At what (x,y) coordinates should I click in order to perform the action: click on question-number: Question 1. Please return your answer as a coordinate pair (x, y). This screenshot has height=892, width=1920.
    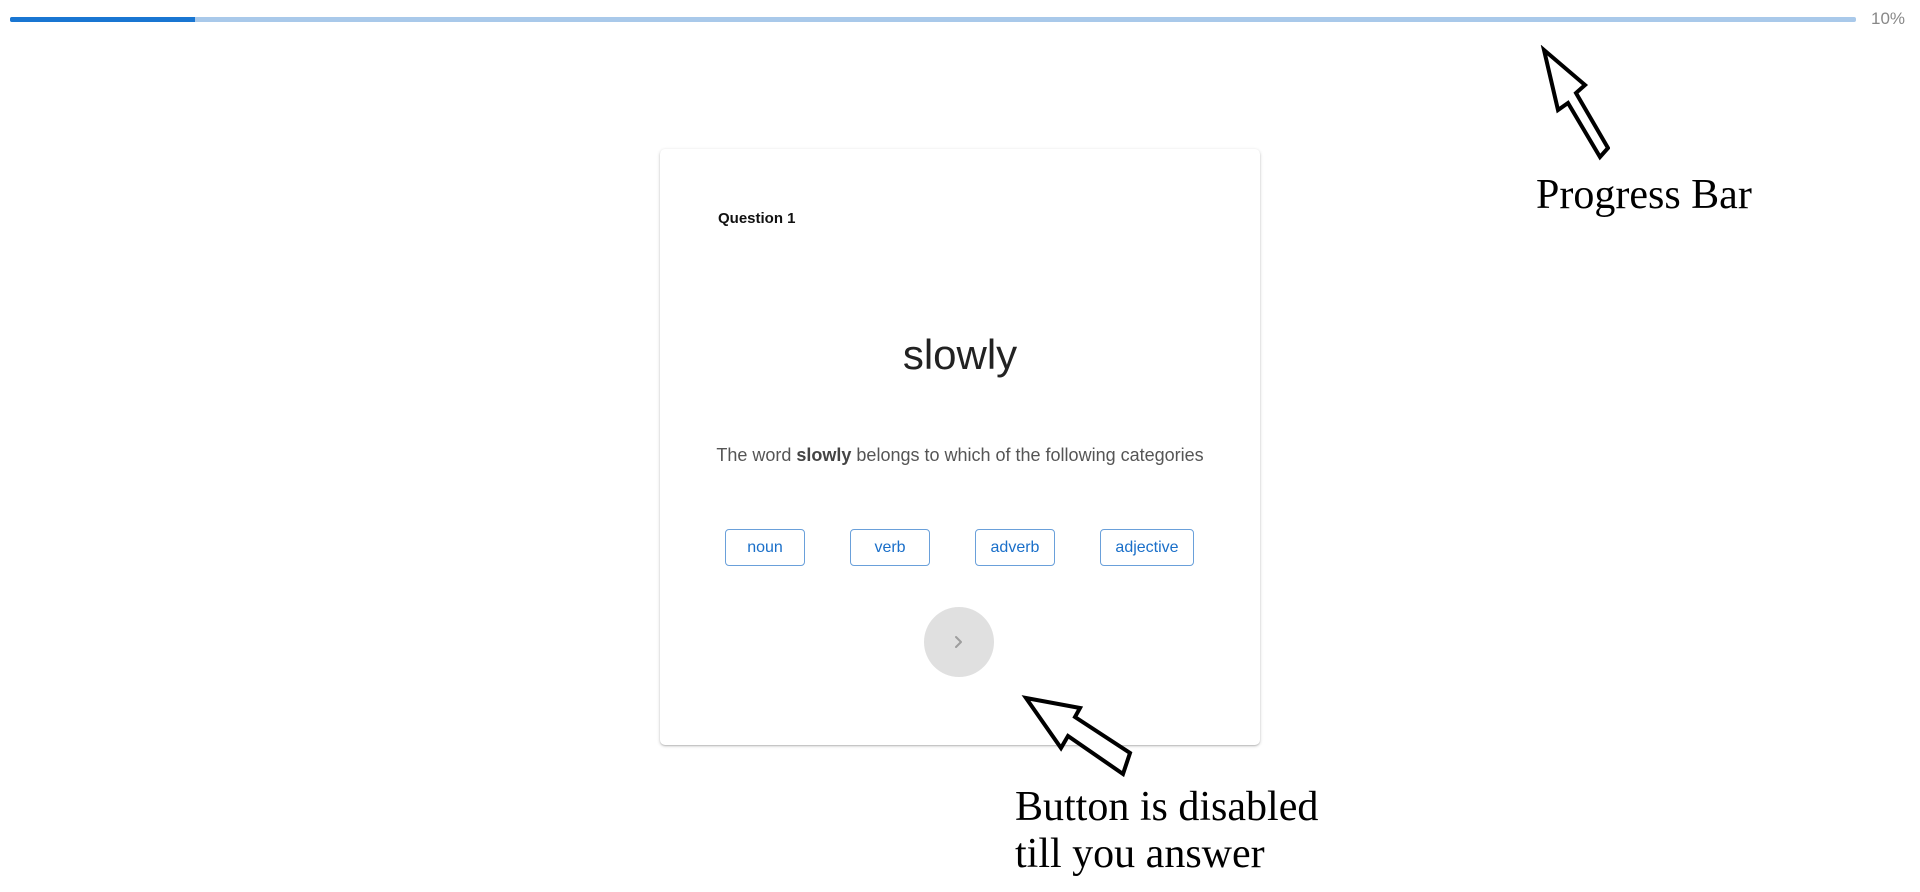
    Looking at the image, I should click on (757, 218).